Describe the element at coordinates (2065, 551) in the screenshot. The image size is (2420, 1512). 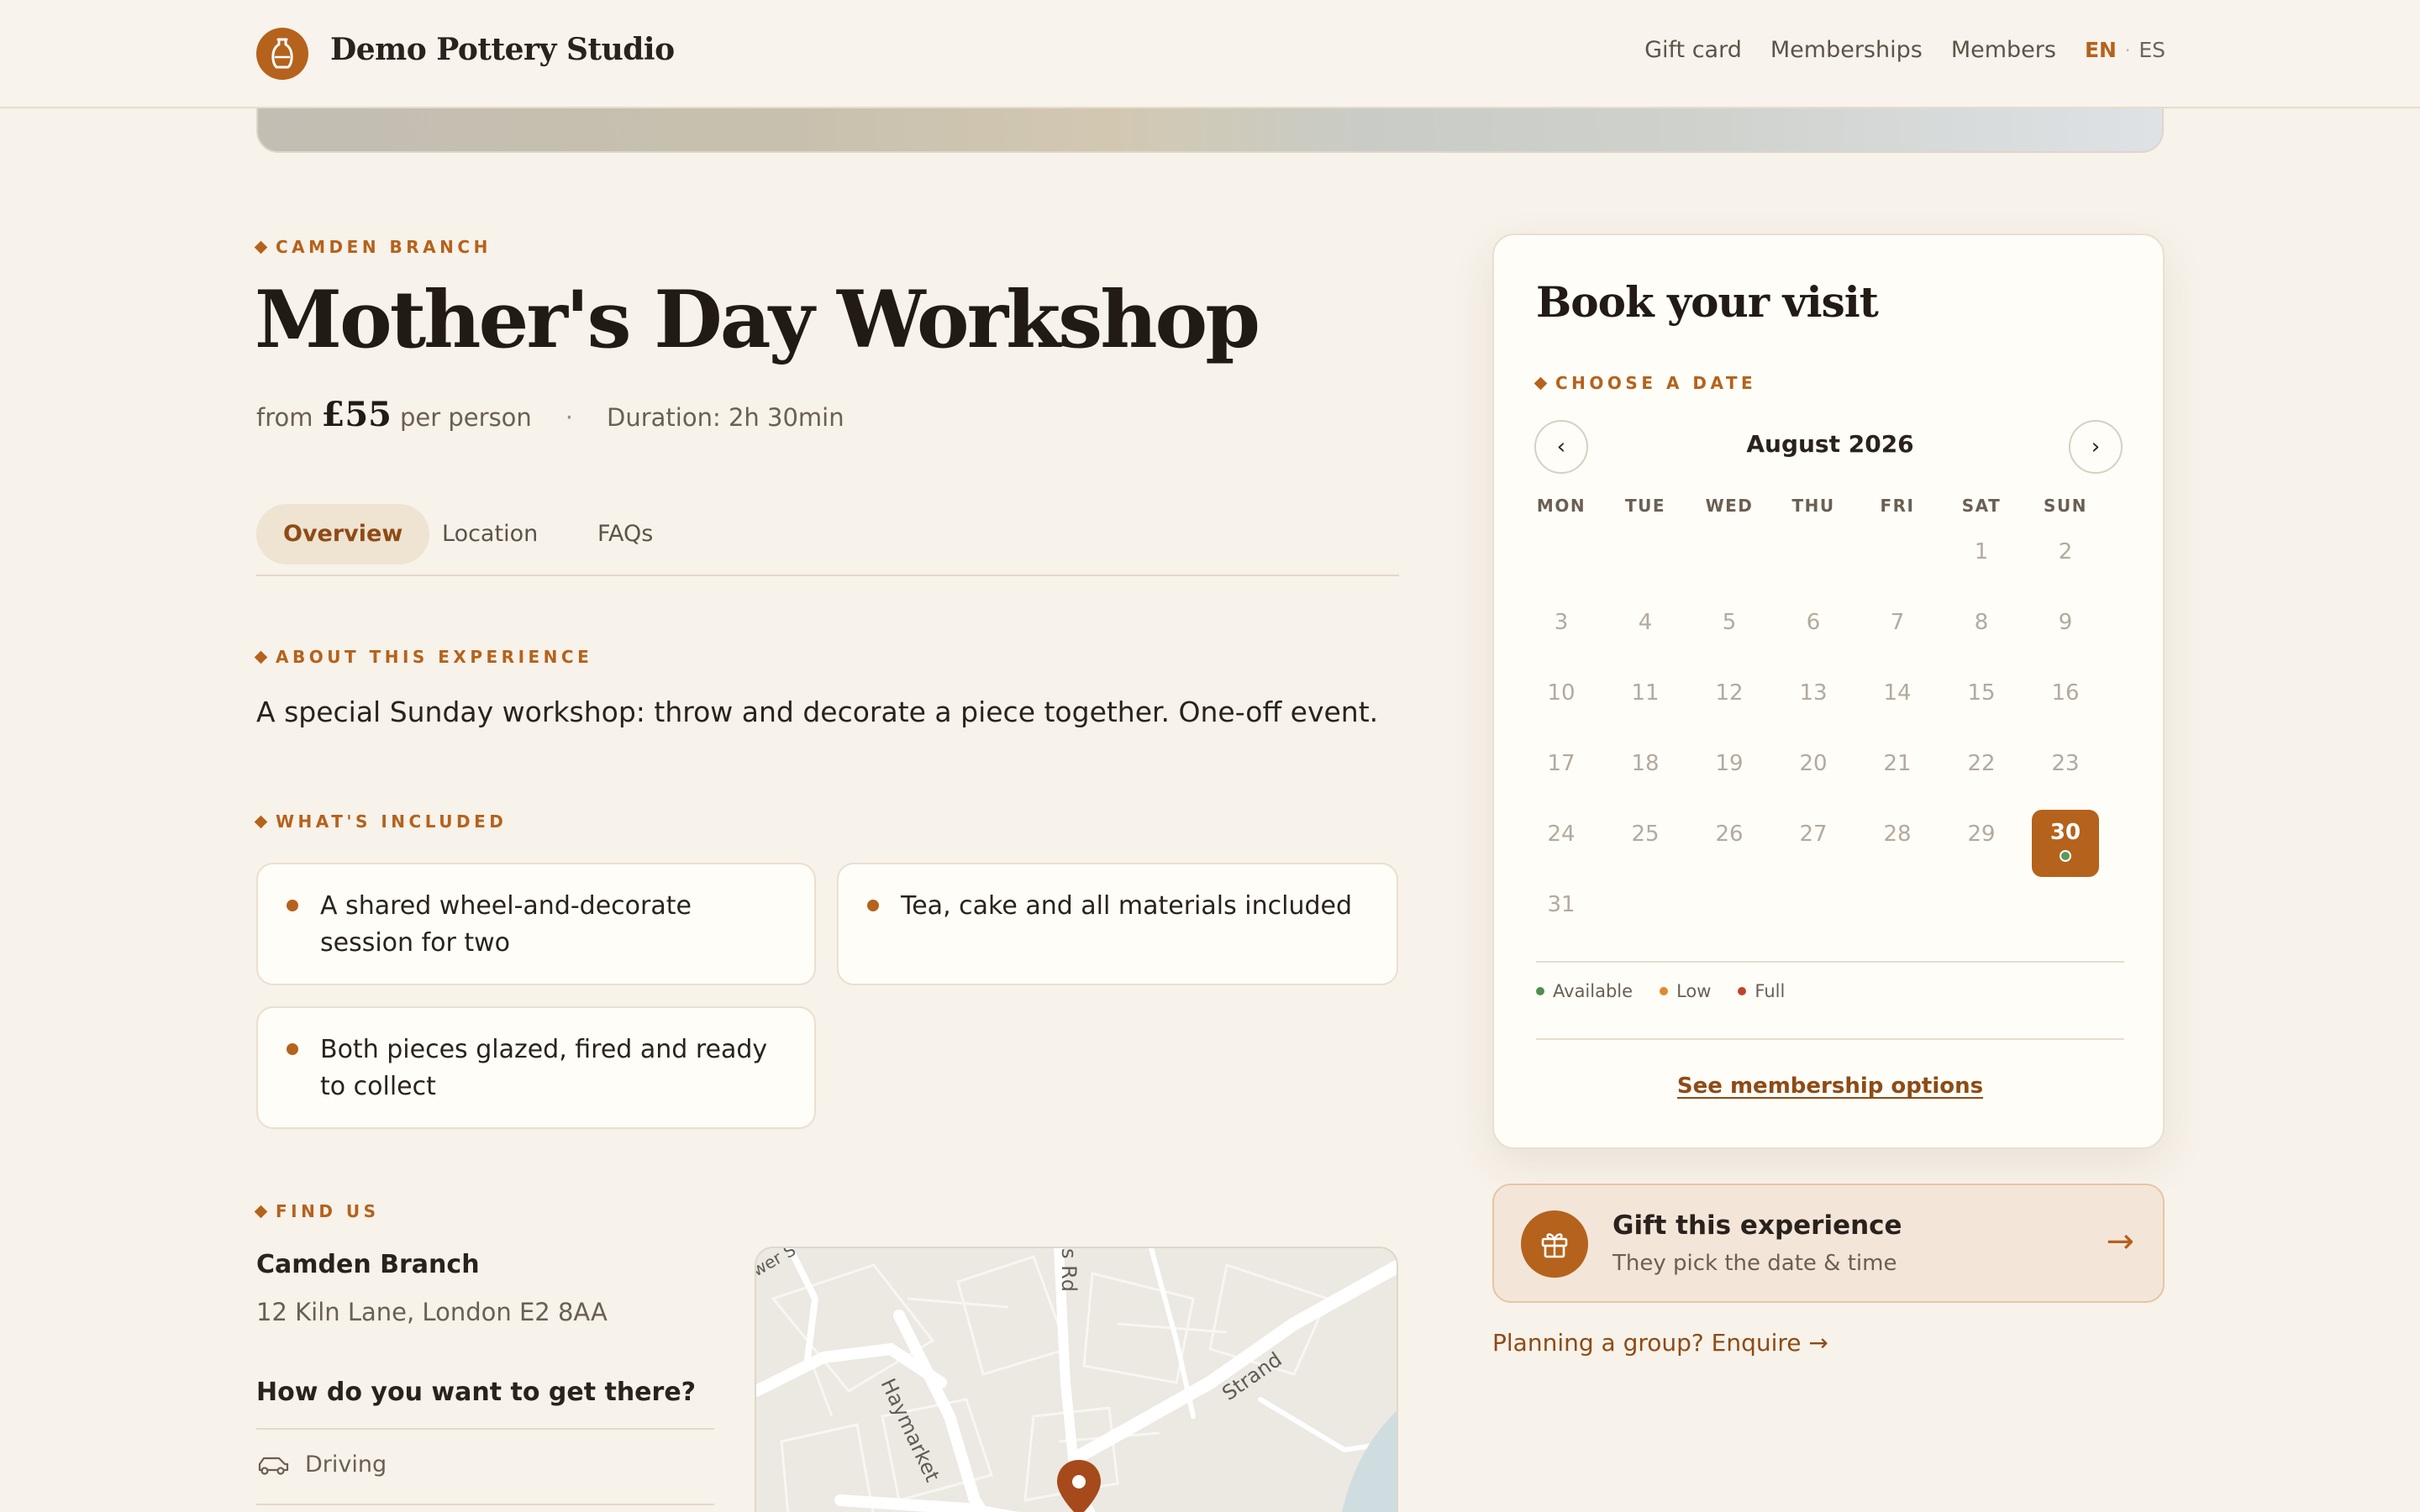
I see `calendar-day: 2` at that location.